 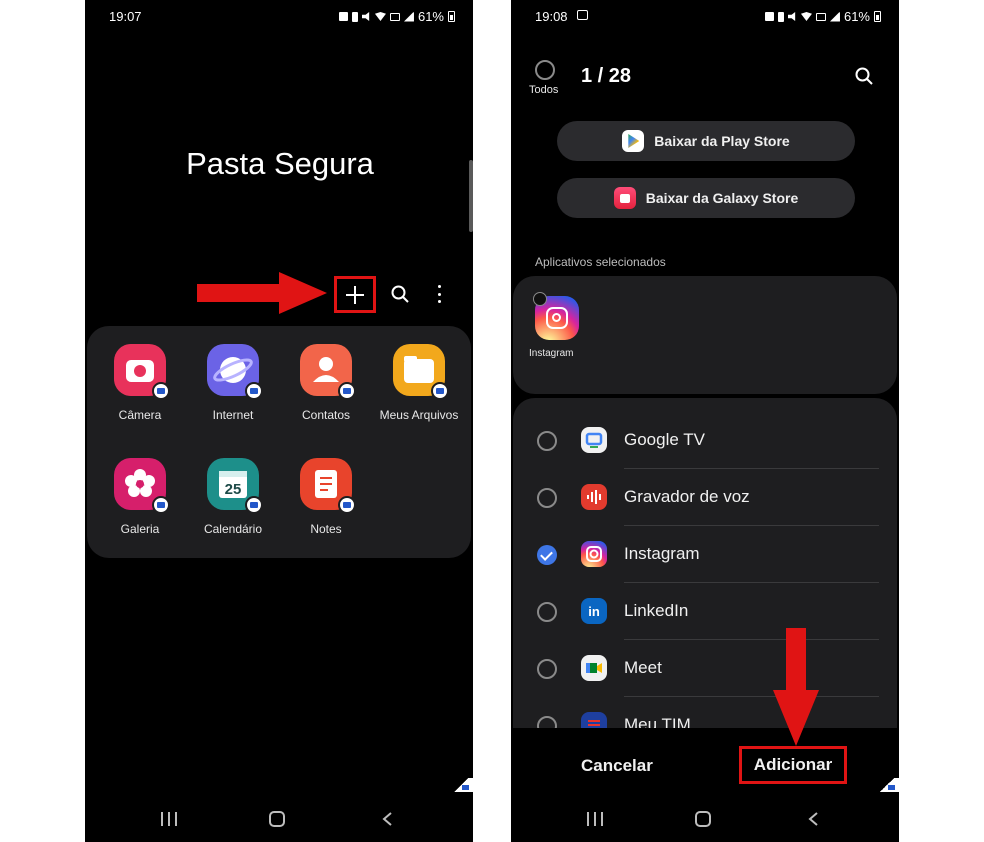 I want to click on selected-app-label: Instagram, so click(x=551, y=353).